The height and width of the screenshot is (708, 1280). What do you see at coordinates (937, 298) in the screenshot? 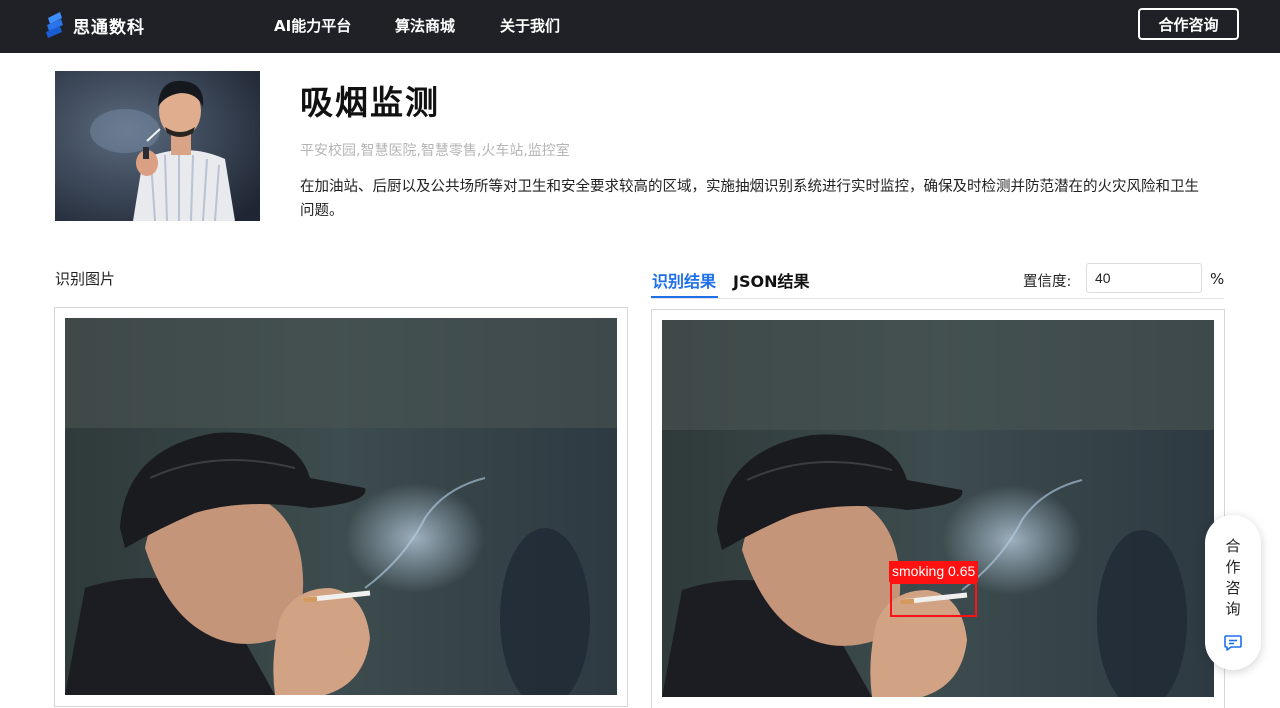
I see `tab-divider` at bounding box center [937, 298].